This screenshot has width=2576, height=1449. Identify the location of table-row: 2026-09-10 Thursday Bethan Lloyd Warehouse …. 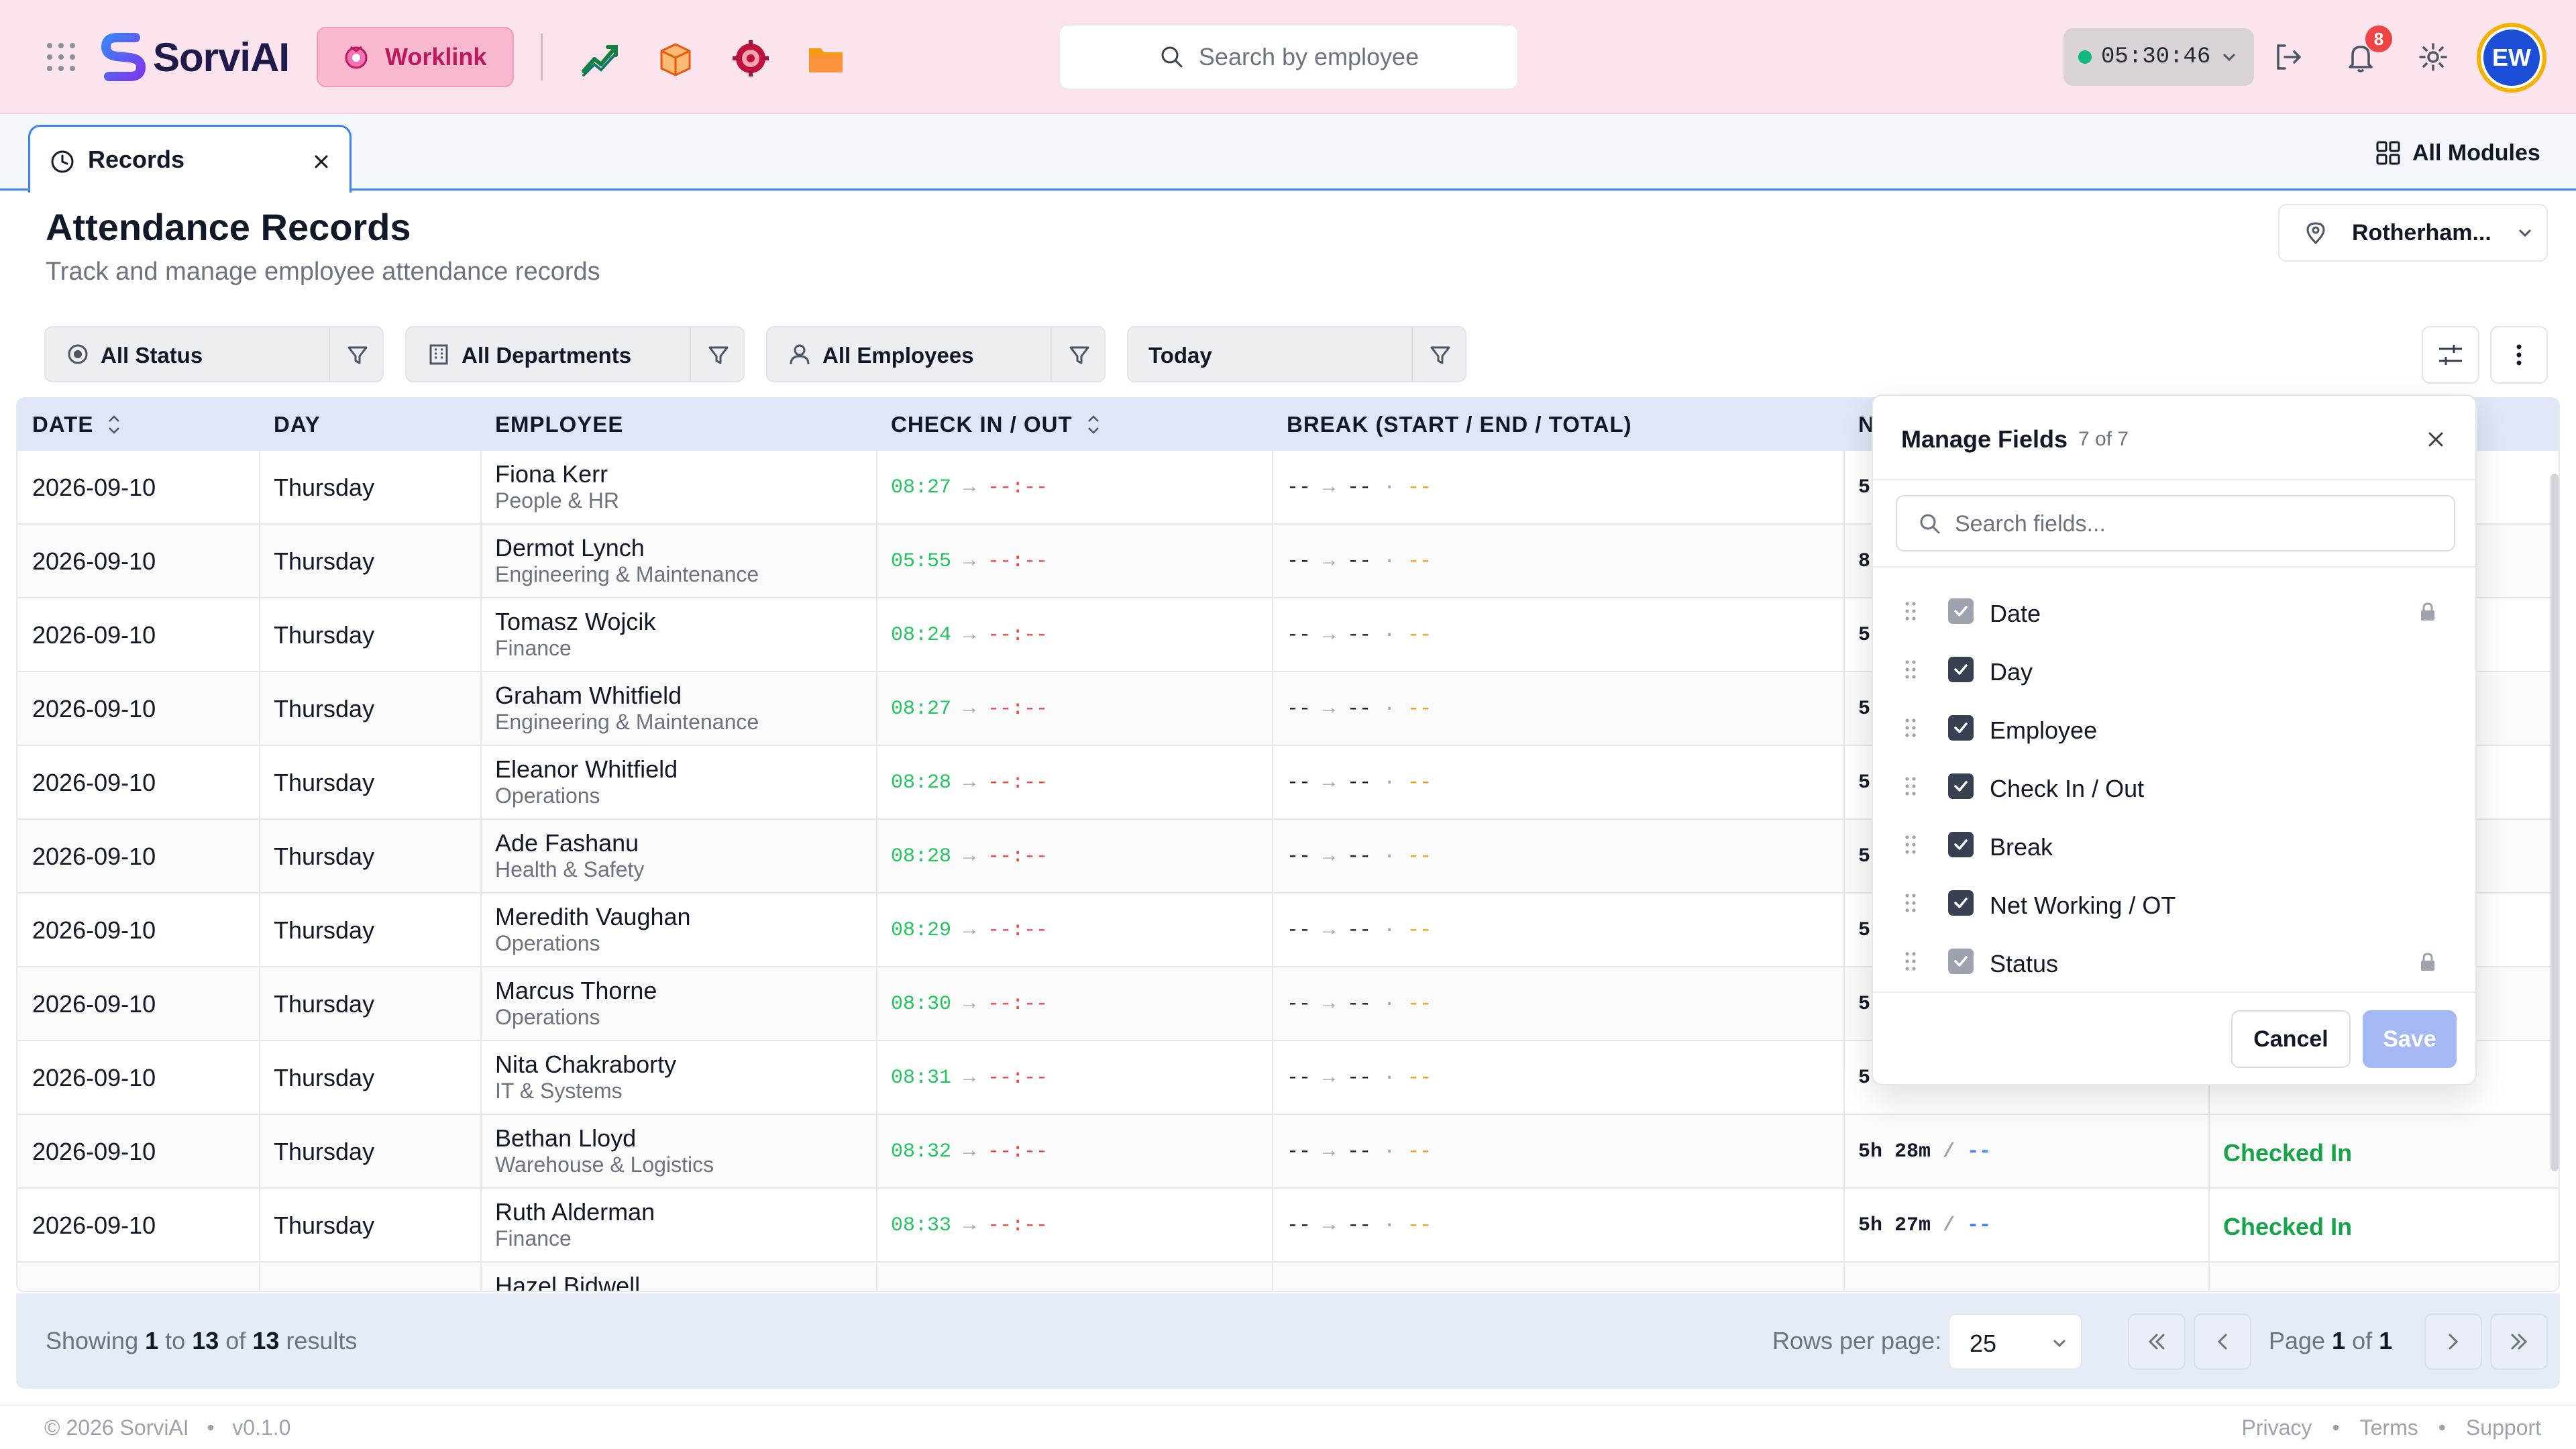
(1288, 1152).